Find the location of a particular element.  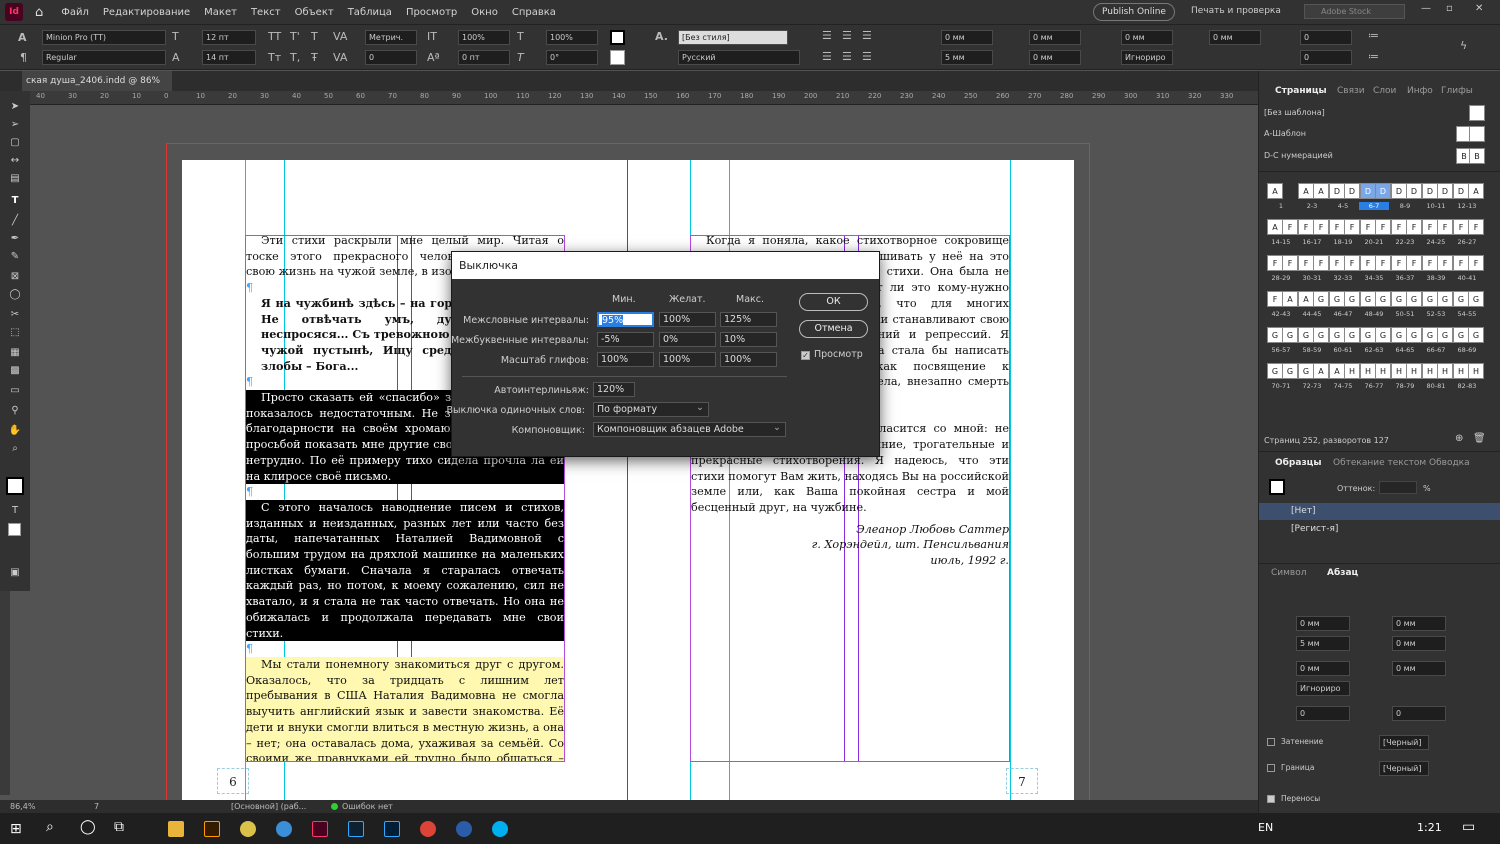

adobe-stock-search: Adobe Stock is located at coordinates (1354, 11).